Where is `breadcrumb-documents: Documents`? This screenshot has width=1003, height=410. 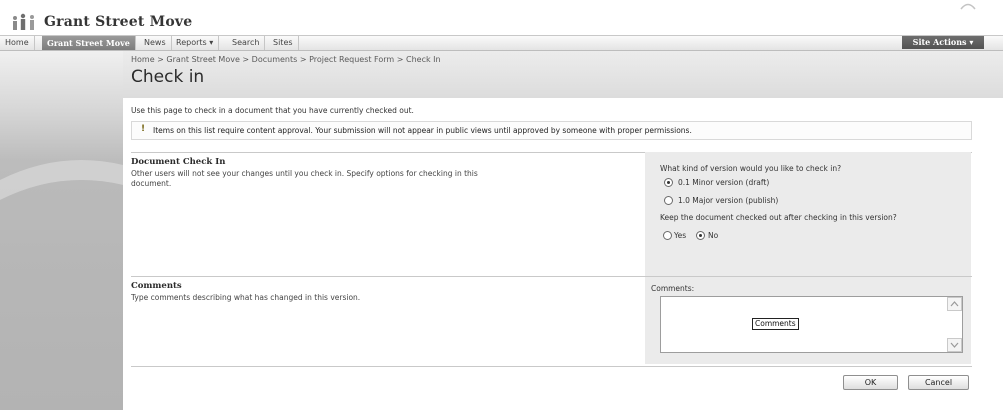
breadcrumb-documents: Documents is located at coordinates (275, 59).